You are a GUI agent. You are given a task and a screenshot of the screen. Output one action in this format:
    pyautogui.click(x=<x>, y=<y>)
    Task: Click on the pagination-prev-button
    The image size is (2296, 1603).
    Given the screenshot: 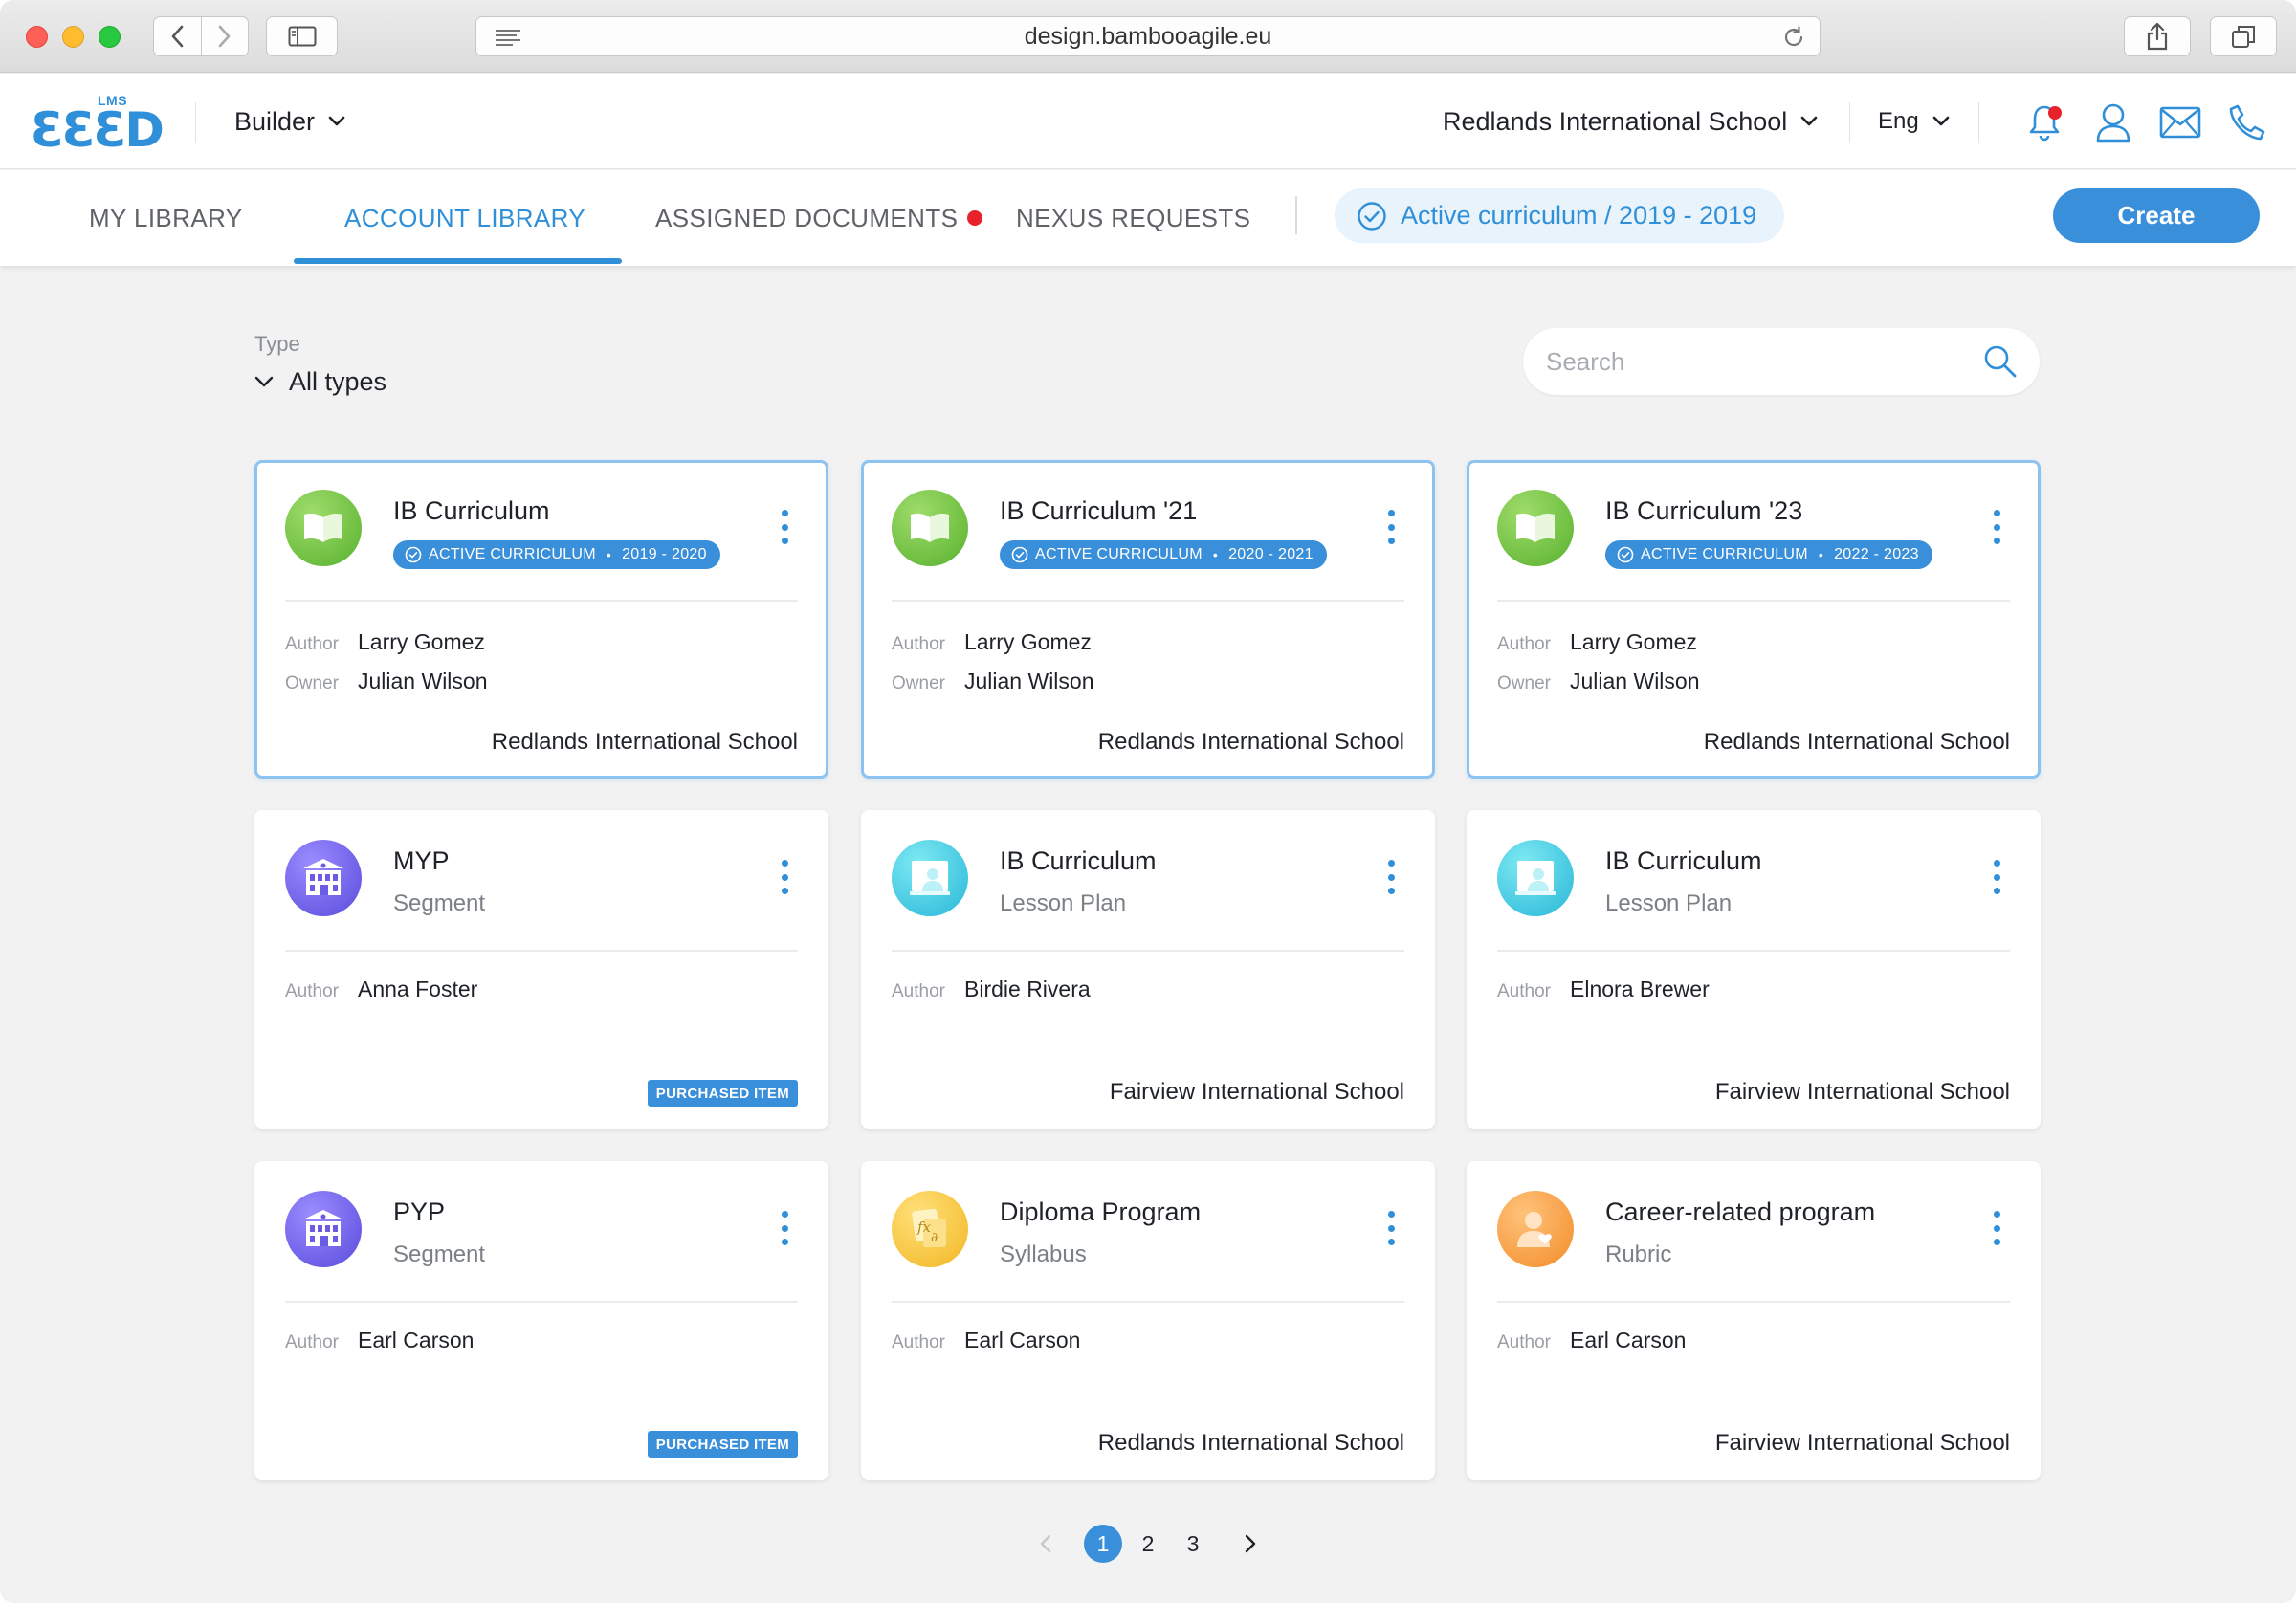 What is the action you would take?
    pyautogui.click(x=1045, y=1544)
    